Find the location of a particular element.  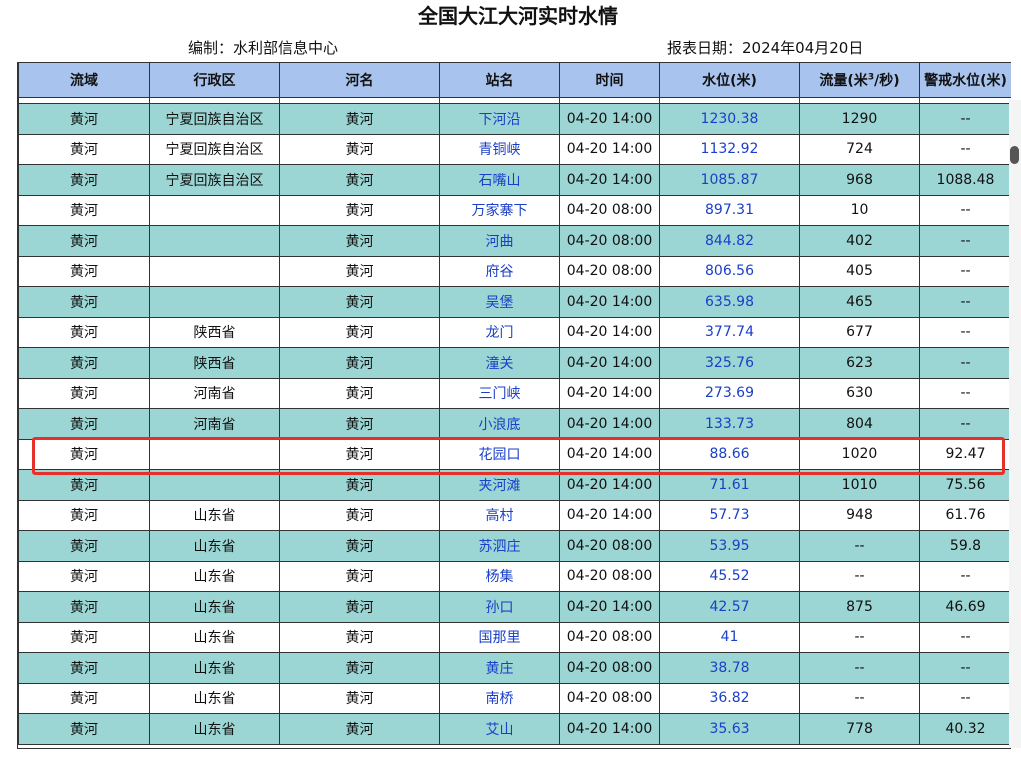

cell-level: 635.98 is located at coordinates (729, 302).